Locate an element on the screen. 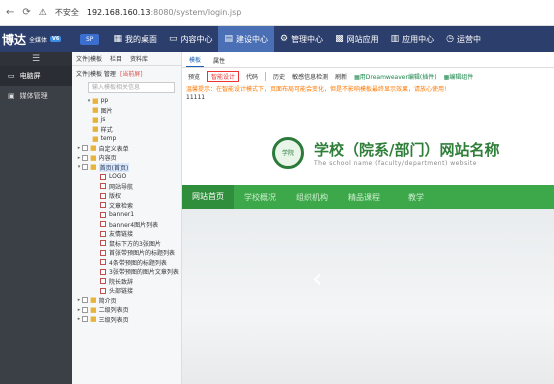 The width and height of the screenshot is (554, 384). tree-node: 首张带预图片的标题列表 is located at coordinates (126, 253).